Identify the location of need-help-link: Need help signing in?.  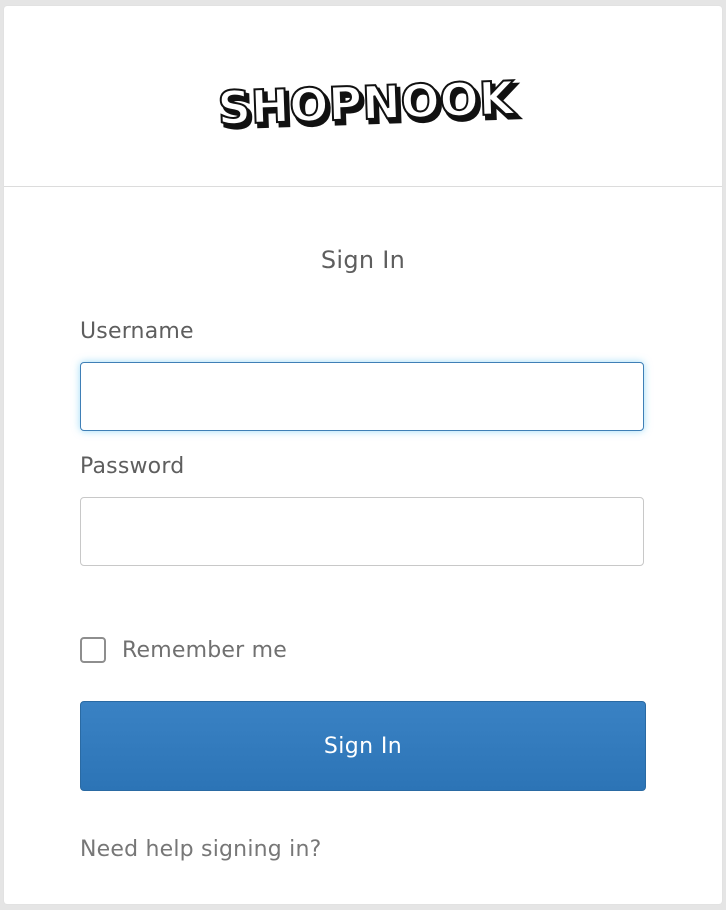
(200, 849).